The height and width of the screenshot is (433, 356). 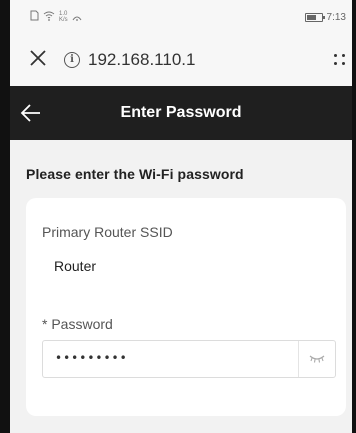 What do you see at coordinates (49, 17) in the screenshot?
I see `wifi-icon` at bounding box center [49, 17].